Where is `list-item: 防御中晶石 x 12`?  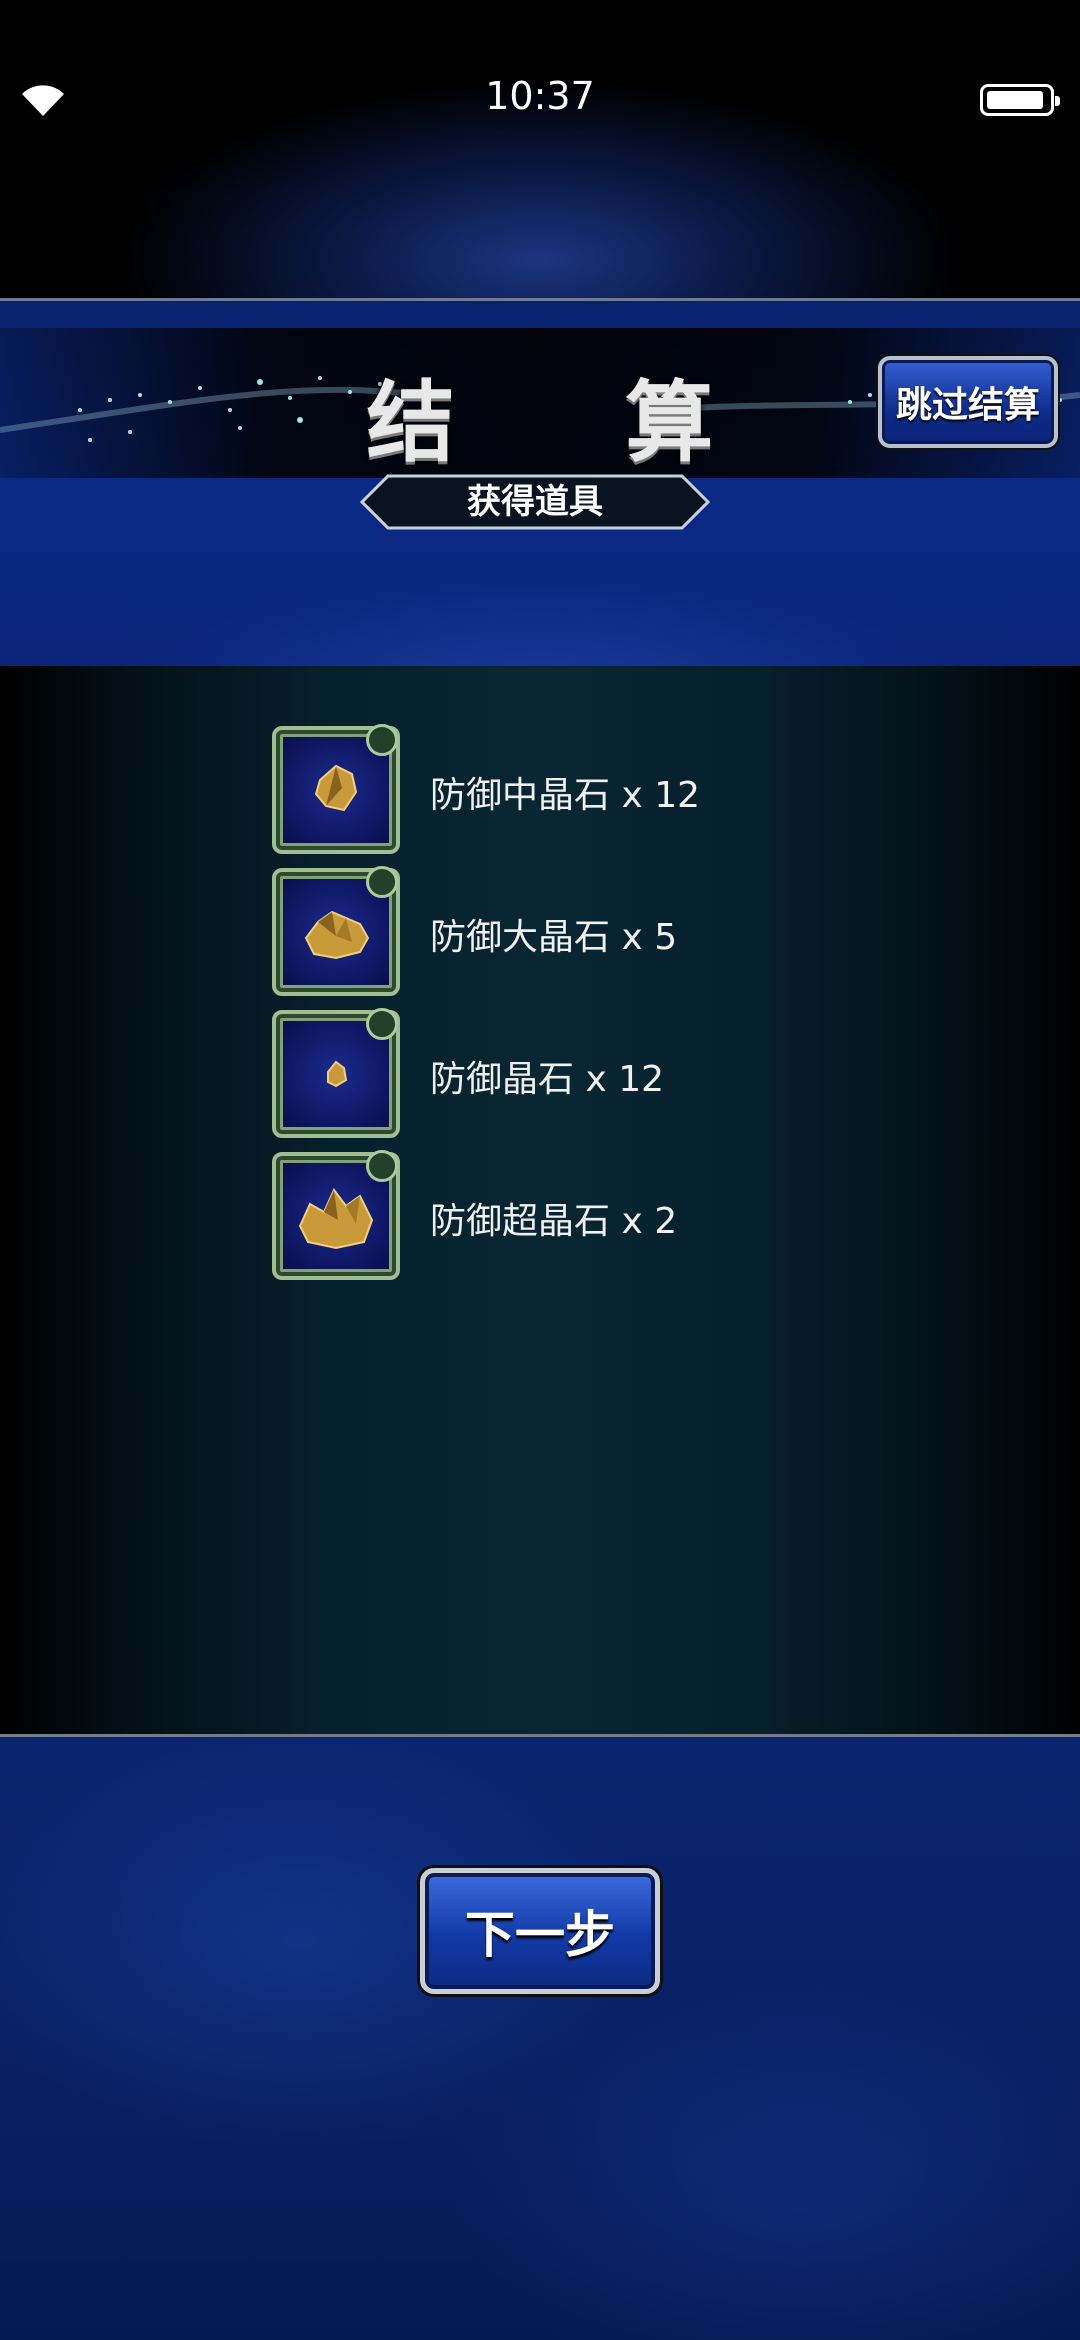
list-item: 防御中晶石 x 12 is located at coordinates (552, 790).